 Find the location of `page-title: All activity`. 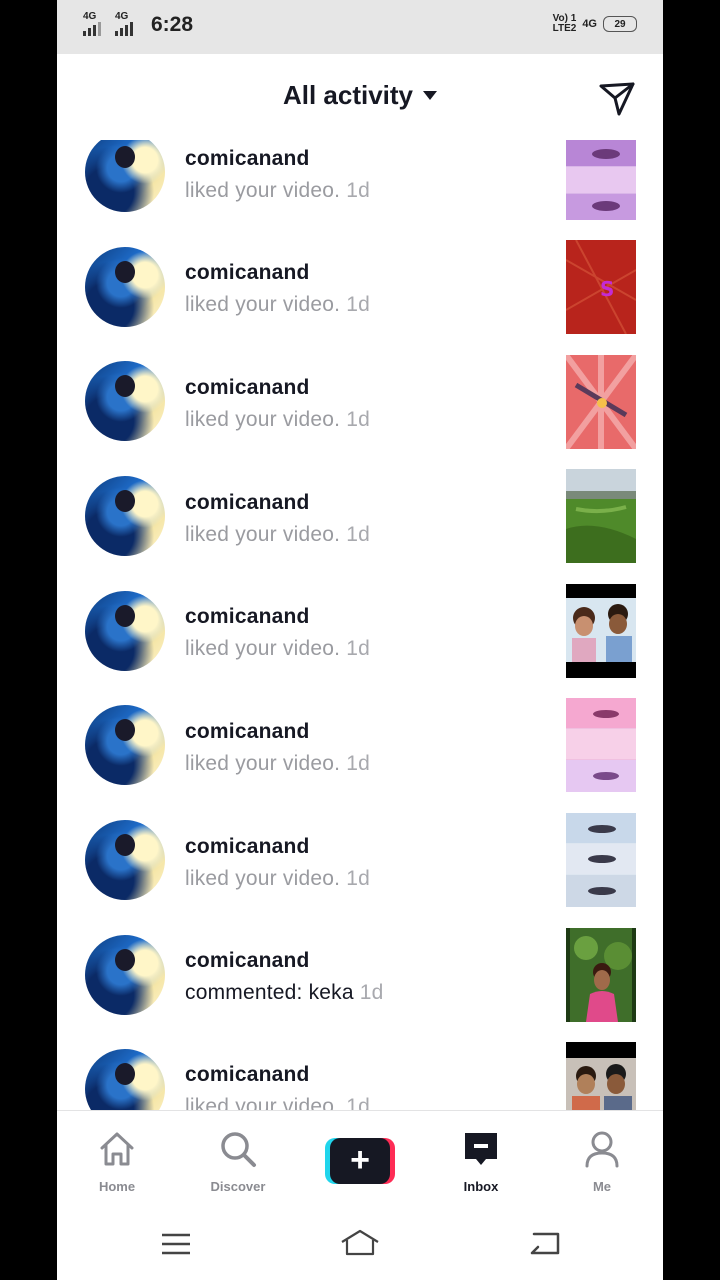

page-title: All activity is located at coordinates (348, 95).